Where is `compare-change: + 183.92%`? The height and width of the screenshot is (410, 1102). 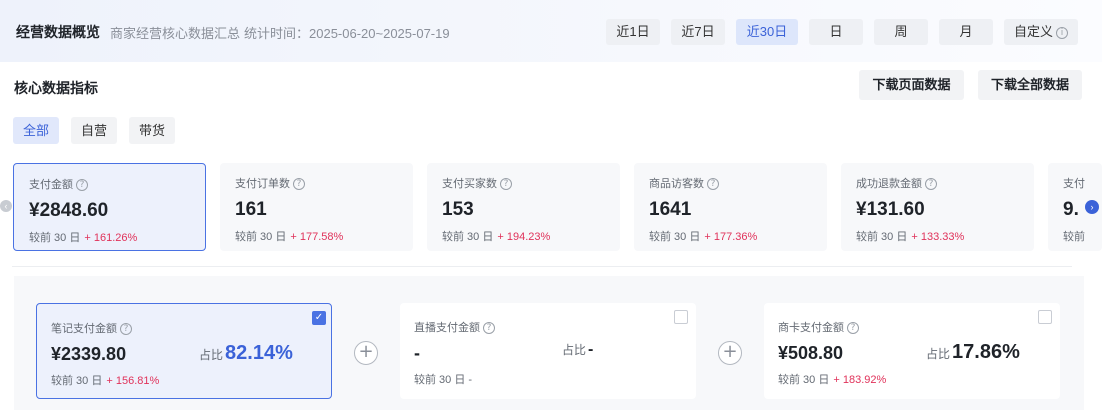
compare-change: + 183.92% is located at coordinates (860, 380).